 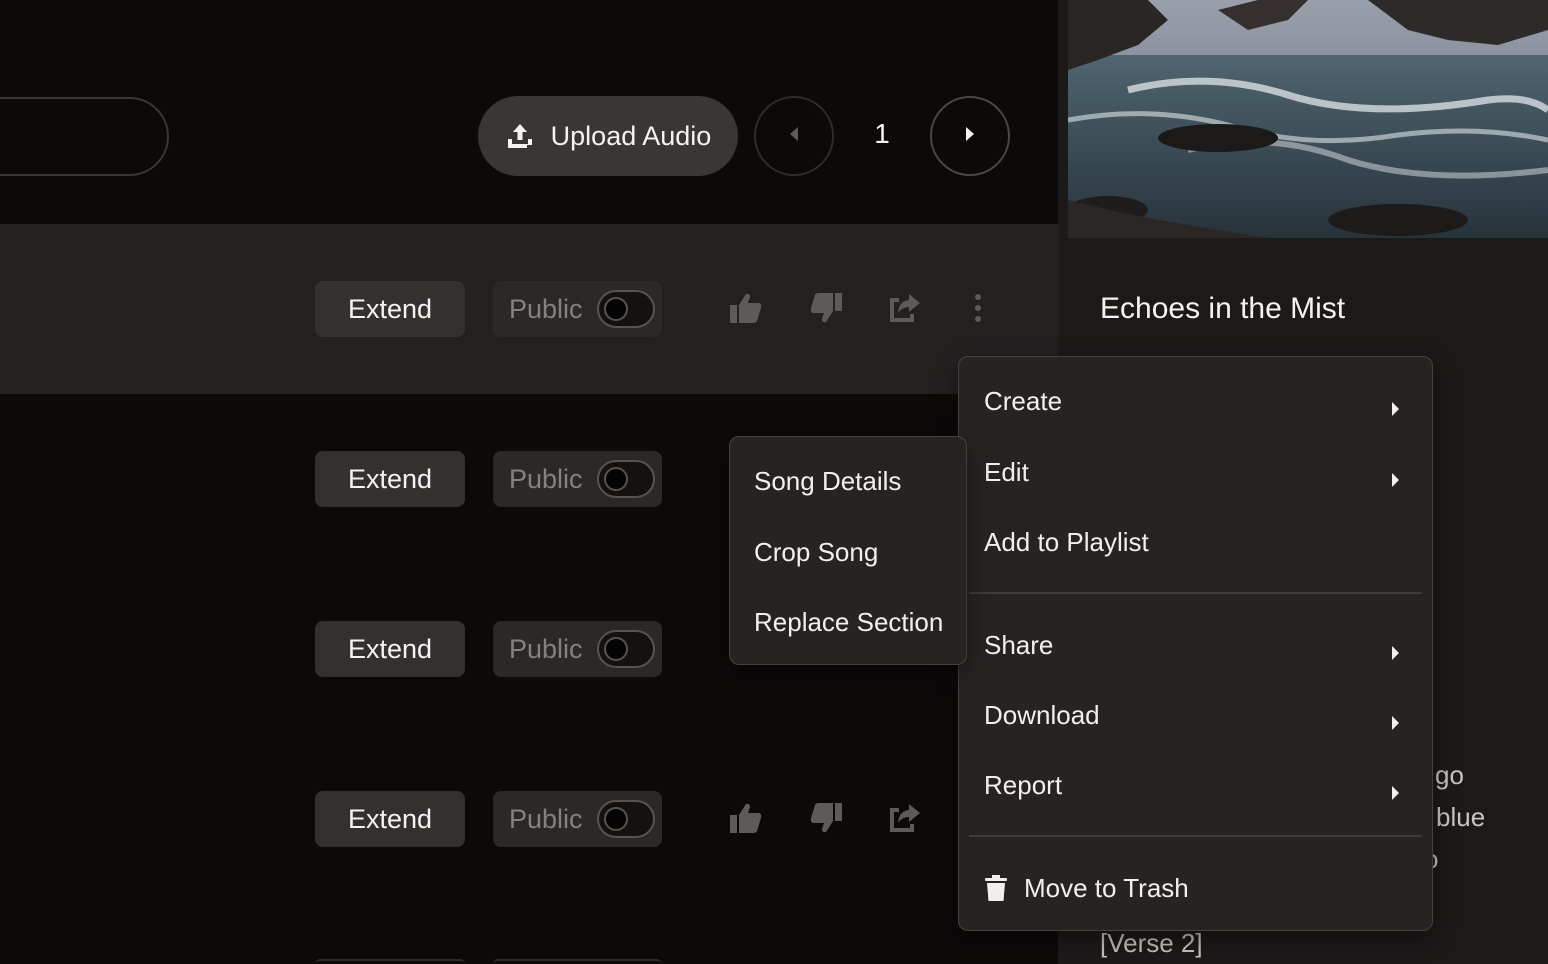 I want to click on trash-icon, so click(x=996, y=888).